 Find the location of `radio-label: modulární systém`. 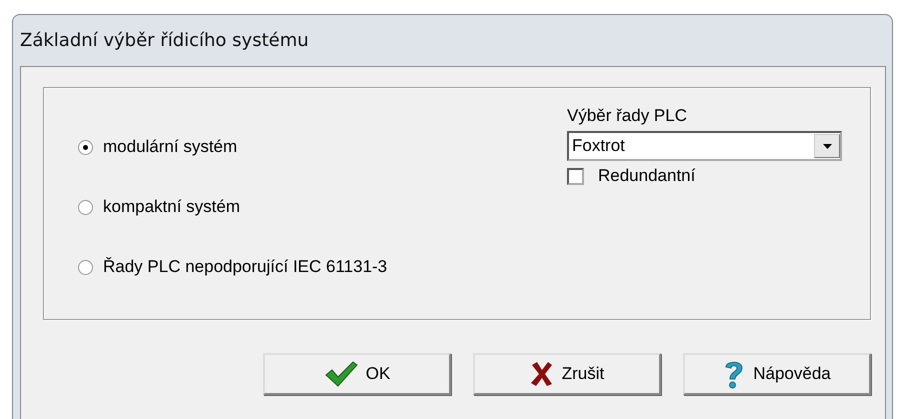

radio-label: modulární systém is located at coordinates (170, 147).